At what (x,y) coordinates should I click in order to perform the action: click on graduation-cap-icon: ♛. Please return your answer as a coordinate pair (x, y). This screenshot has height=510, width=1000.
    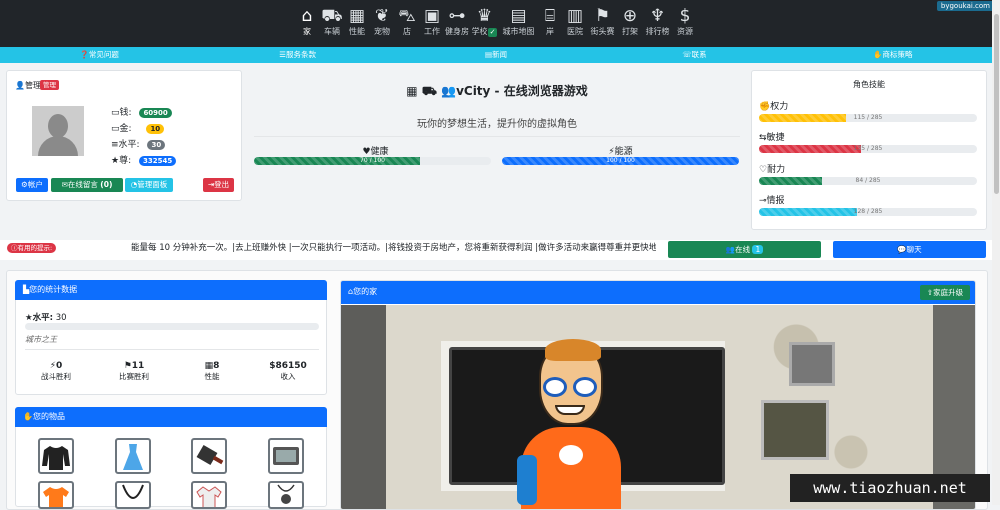
    Looking at the image, I should click on (484, 16).